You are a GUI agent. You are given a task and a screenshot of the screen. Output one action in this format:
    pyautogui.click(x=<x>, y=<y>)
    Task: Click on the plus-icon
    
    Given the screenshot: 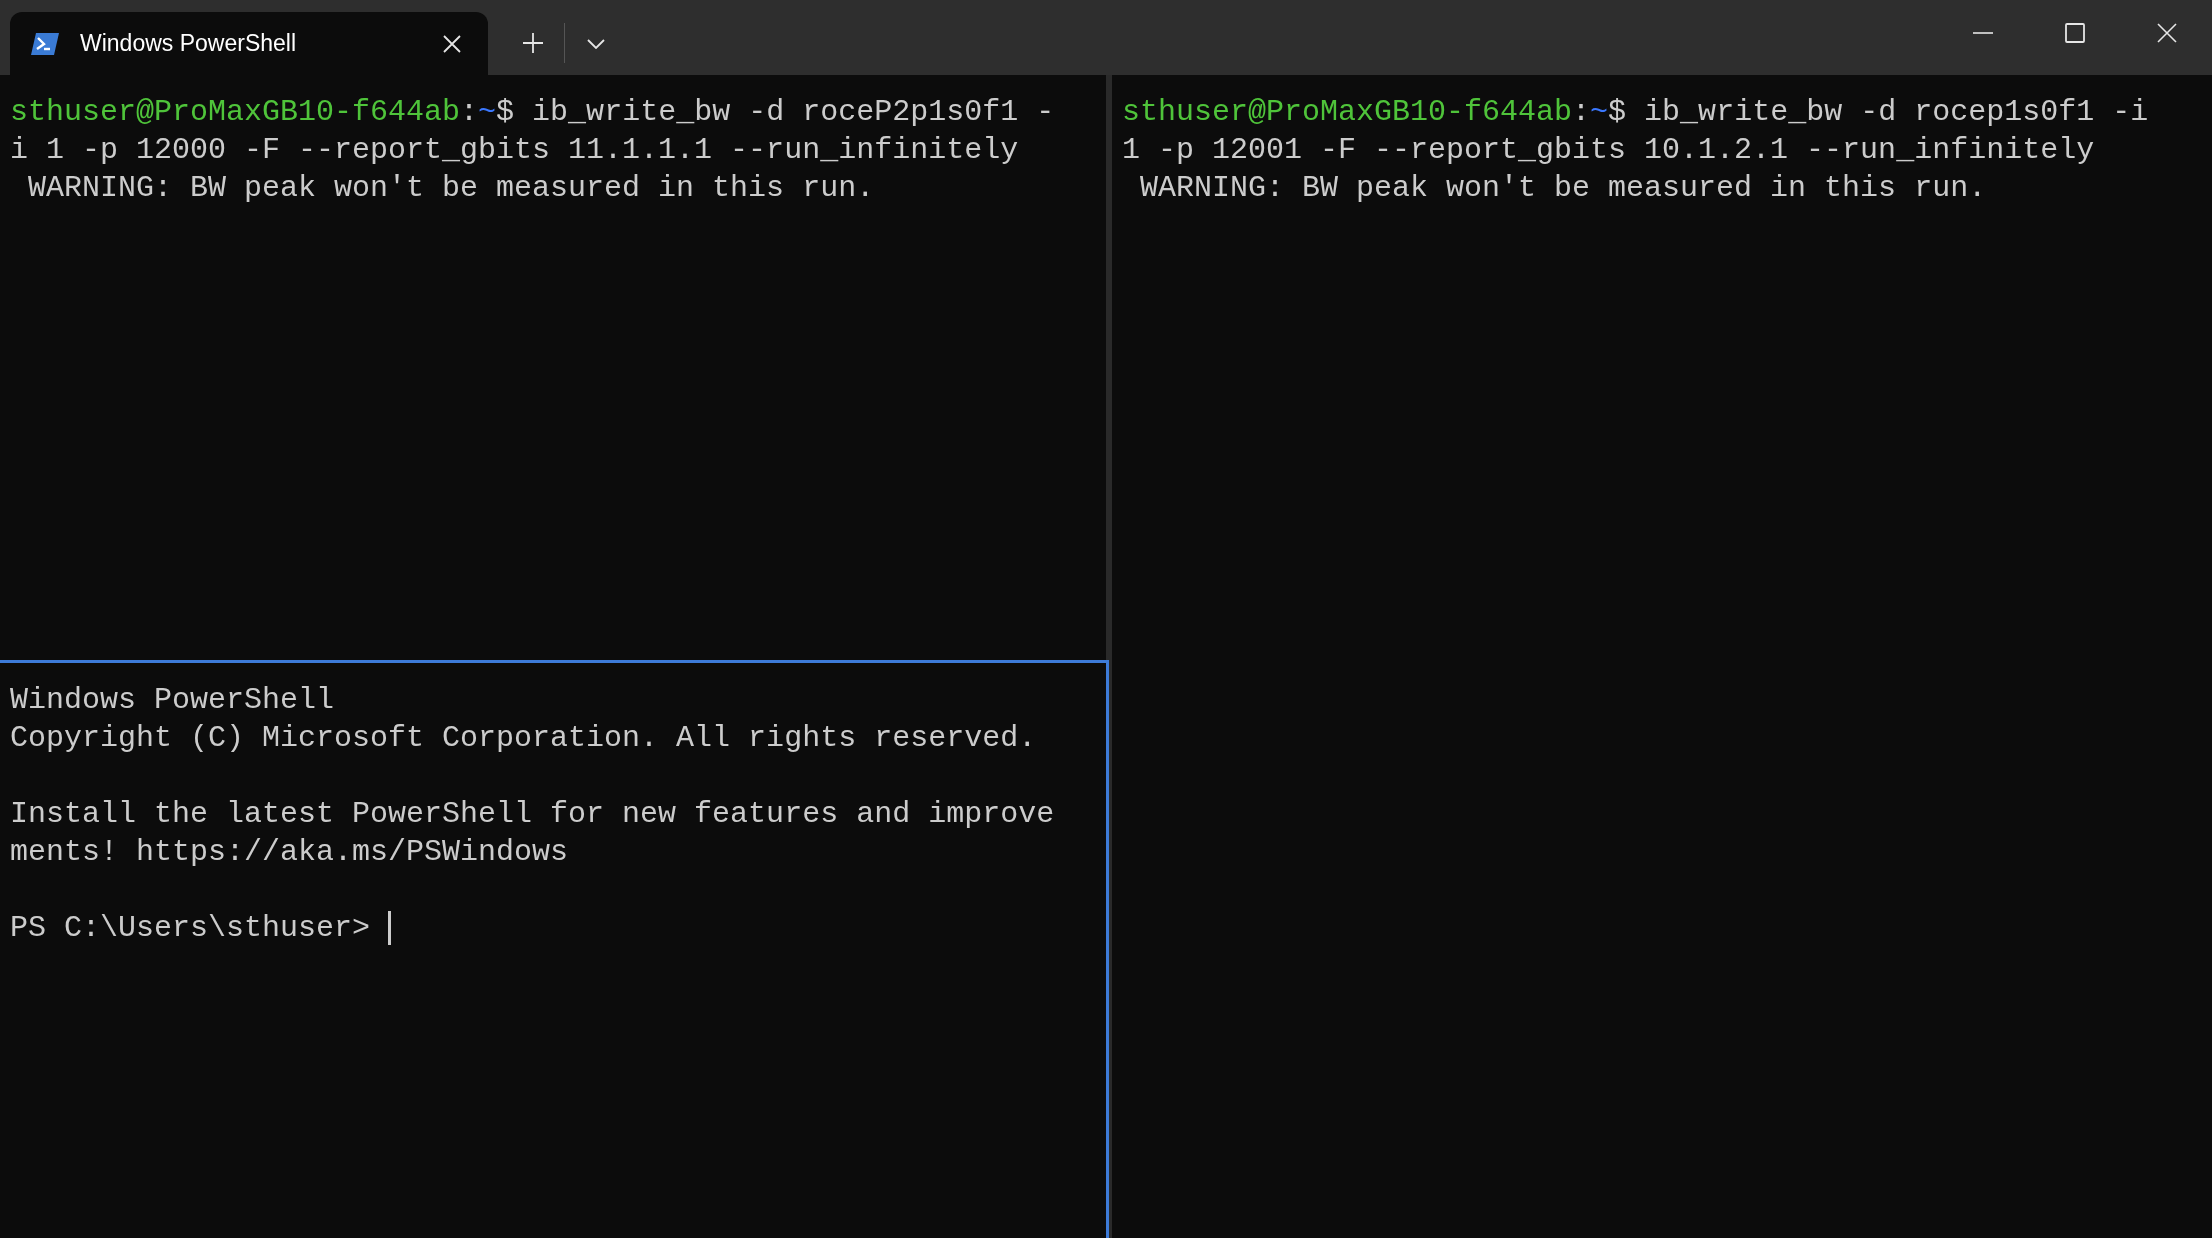 What is the action you would take?
    pyautogui.click(x=533, y=43)
    